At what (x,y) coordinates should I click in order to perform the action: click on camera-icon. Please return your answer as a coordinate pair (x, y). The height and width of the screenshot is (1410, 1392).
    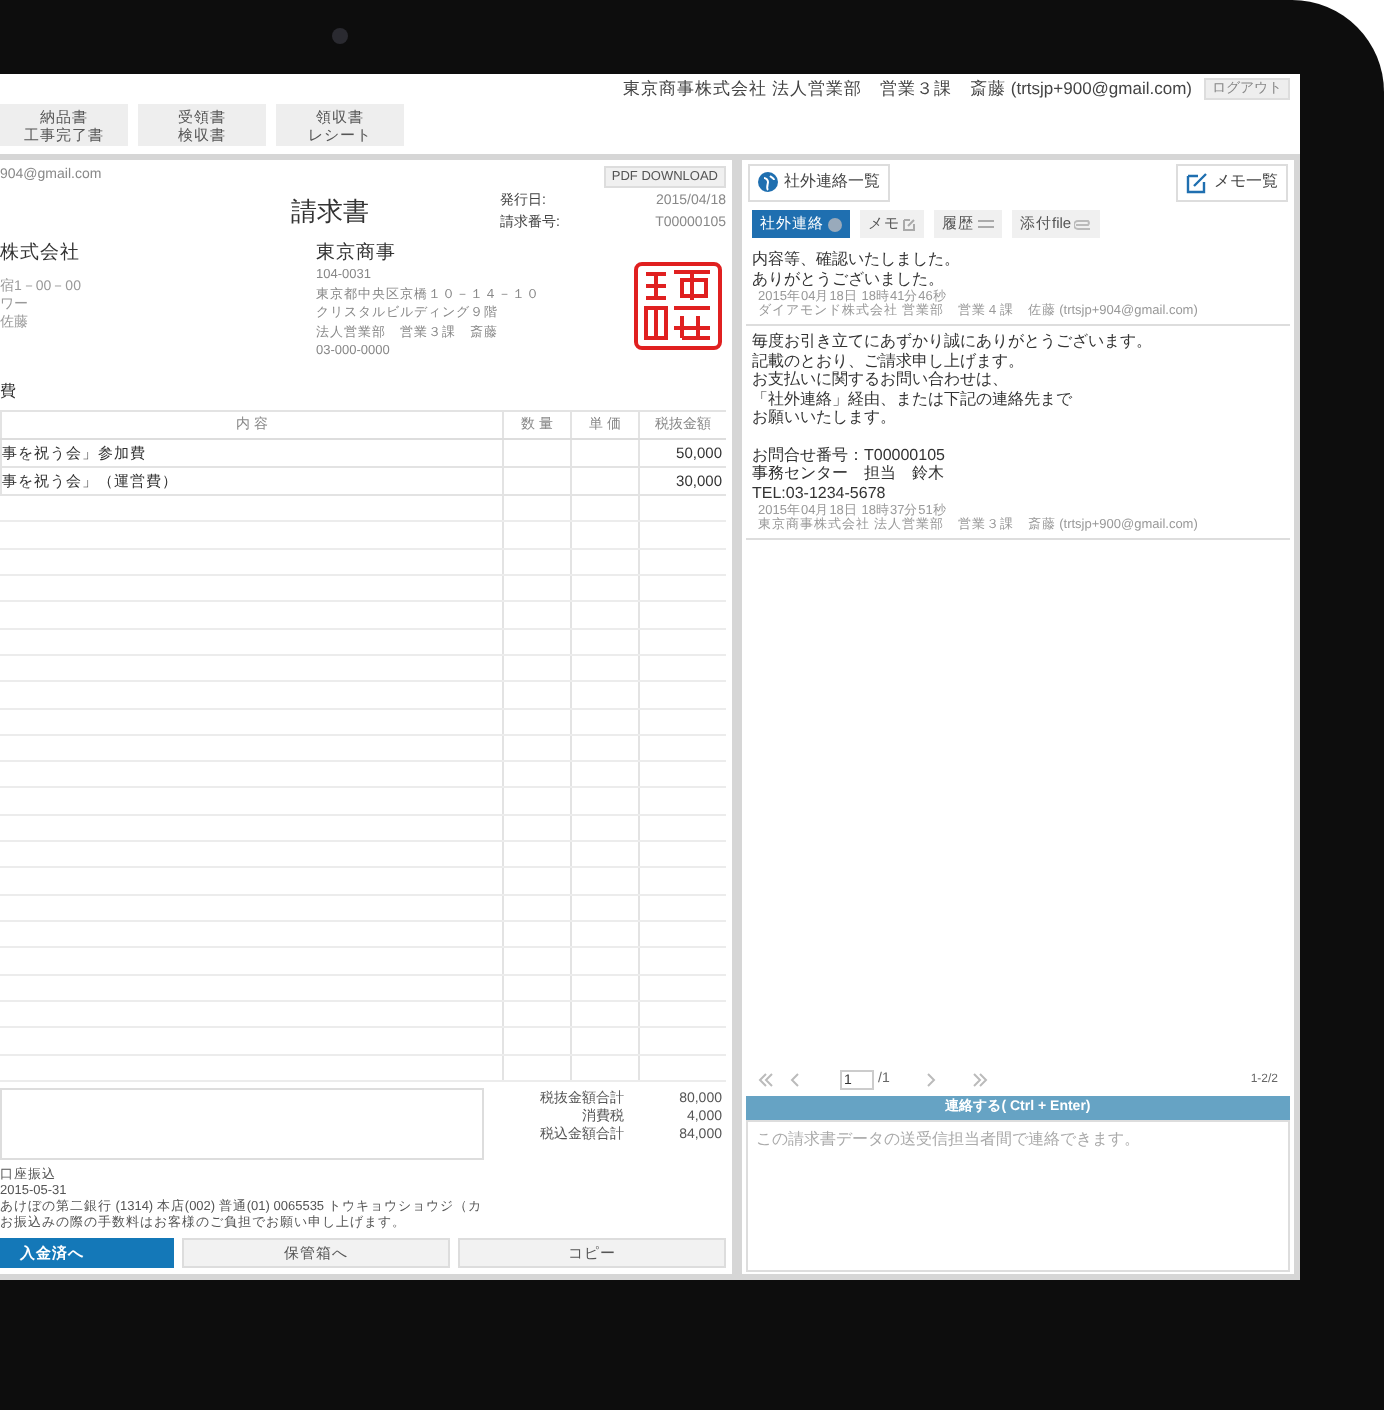
    Looking at the image, I should click on (340, 36).